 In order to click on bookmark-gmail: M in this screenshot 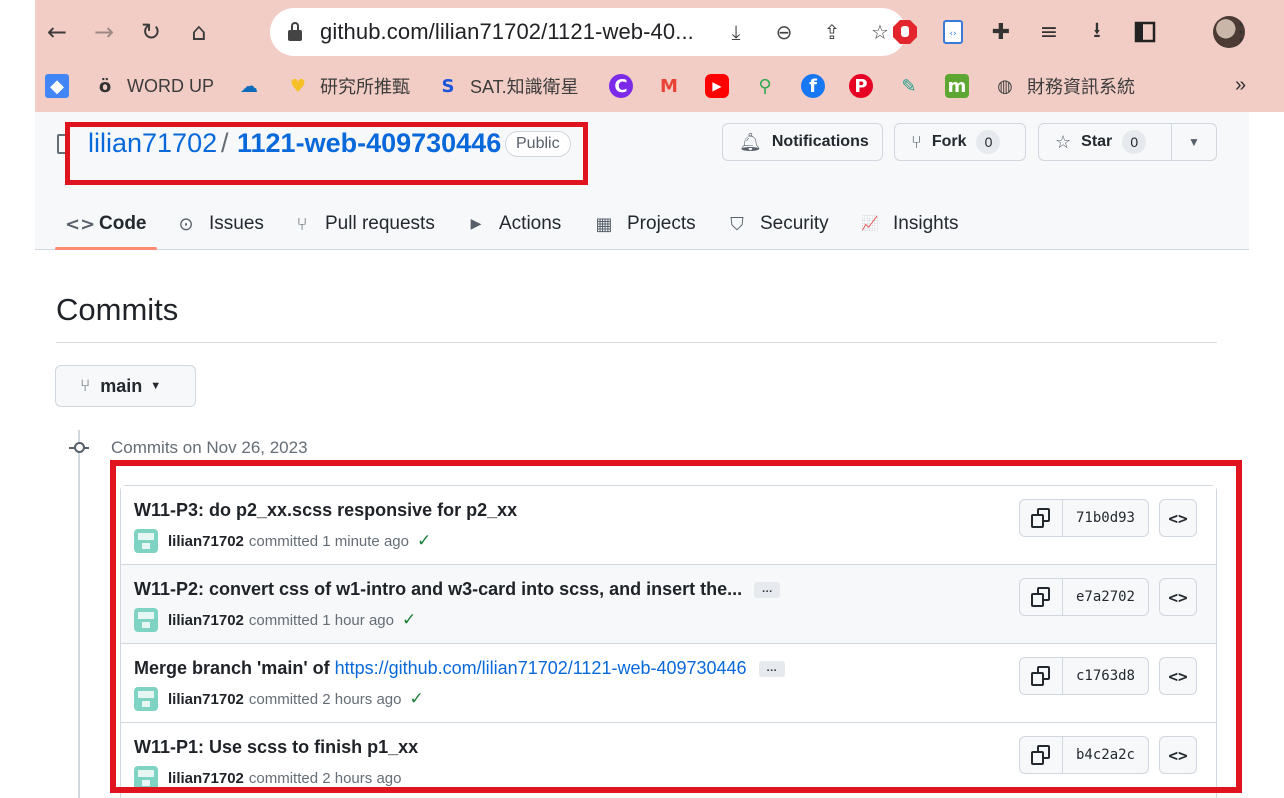, I will do `click(674, 86)`.